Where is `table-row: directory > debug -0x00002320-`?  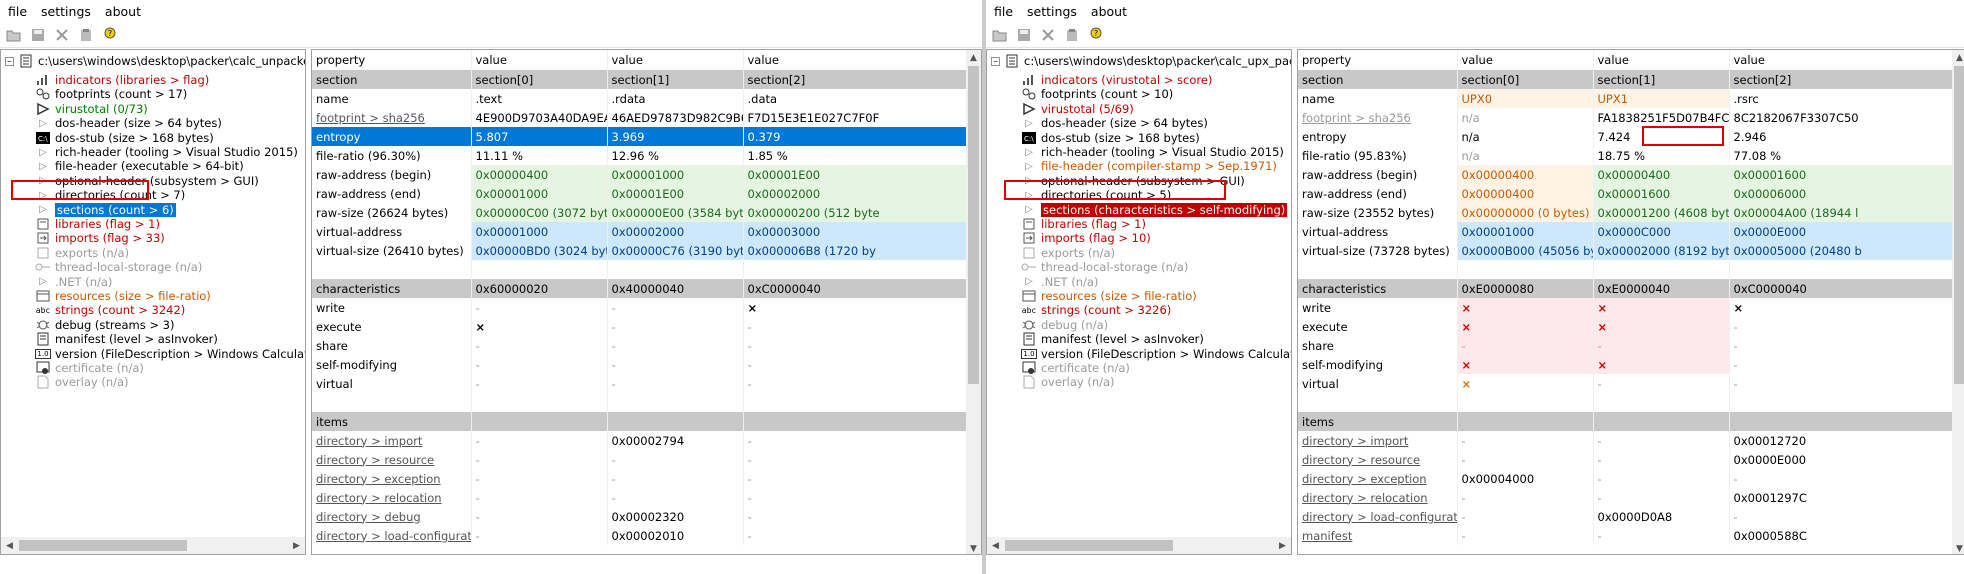
table-row: directory > debug -0x00002320- is located at coordinates (640, 516).